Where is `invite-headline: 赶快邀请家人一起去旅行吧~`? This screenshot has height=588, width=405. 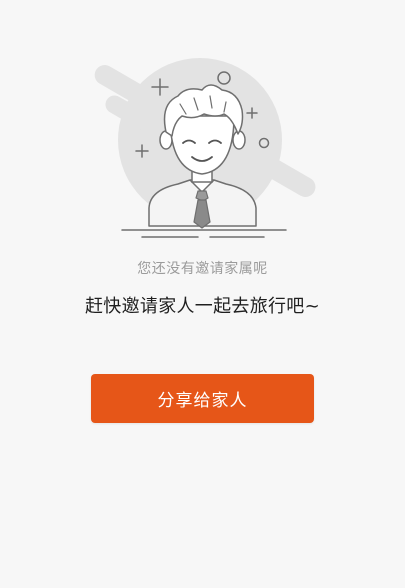
invite-headline: 赶快邀请家人一起去旅行吧~ is located at coordinates (202, 306).